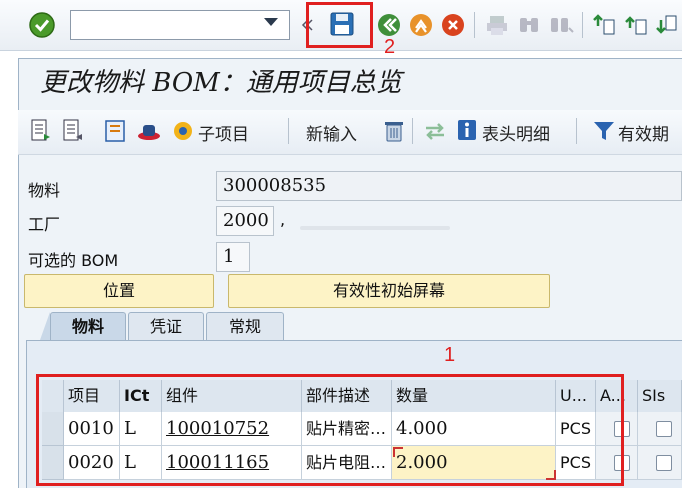  Describe the element at coordinates (643, 132) in the screenshot. I see `validity-button: 有效期` at that location.